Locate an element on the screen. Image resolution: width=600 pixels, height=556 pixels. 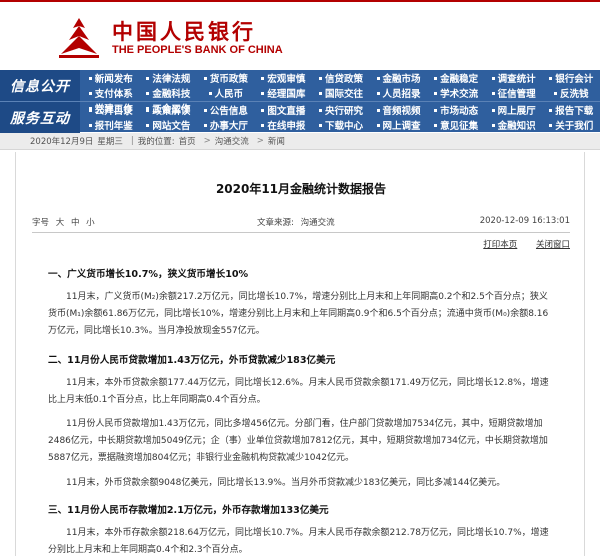
nav-item: 报刊年鉴 is located at coordinates (111, 125).